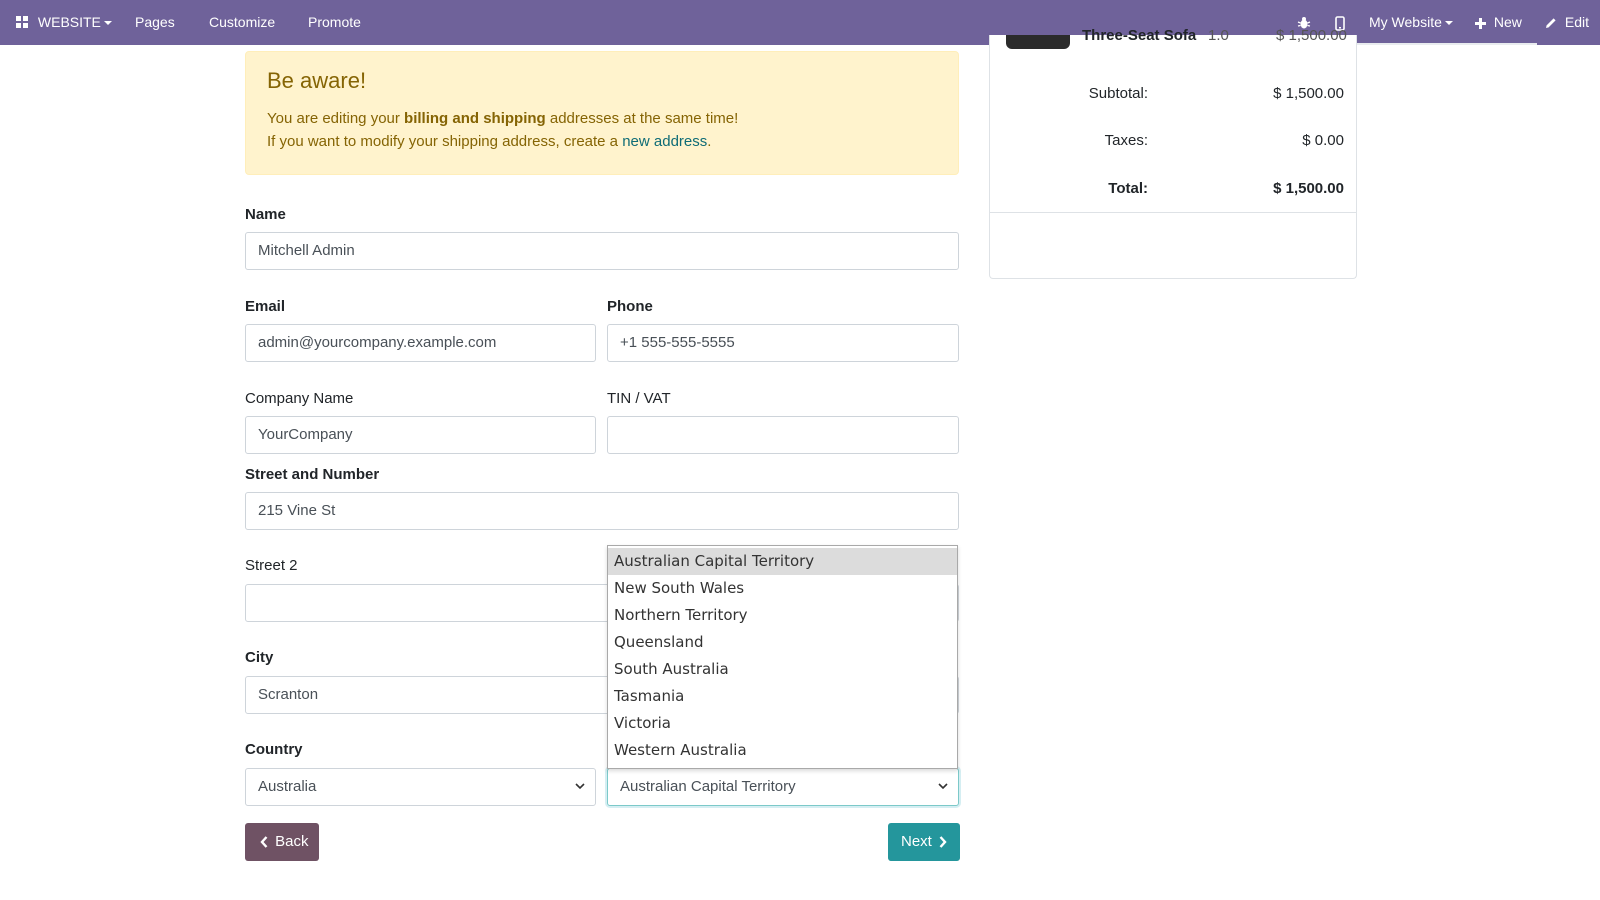 The image size is (1600, 900). I want to click on state-option: New South Wales, so click(782, 588).